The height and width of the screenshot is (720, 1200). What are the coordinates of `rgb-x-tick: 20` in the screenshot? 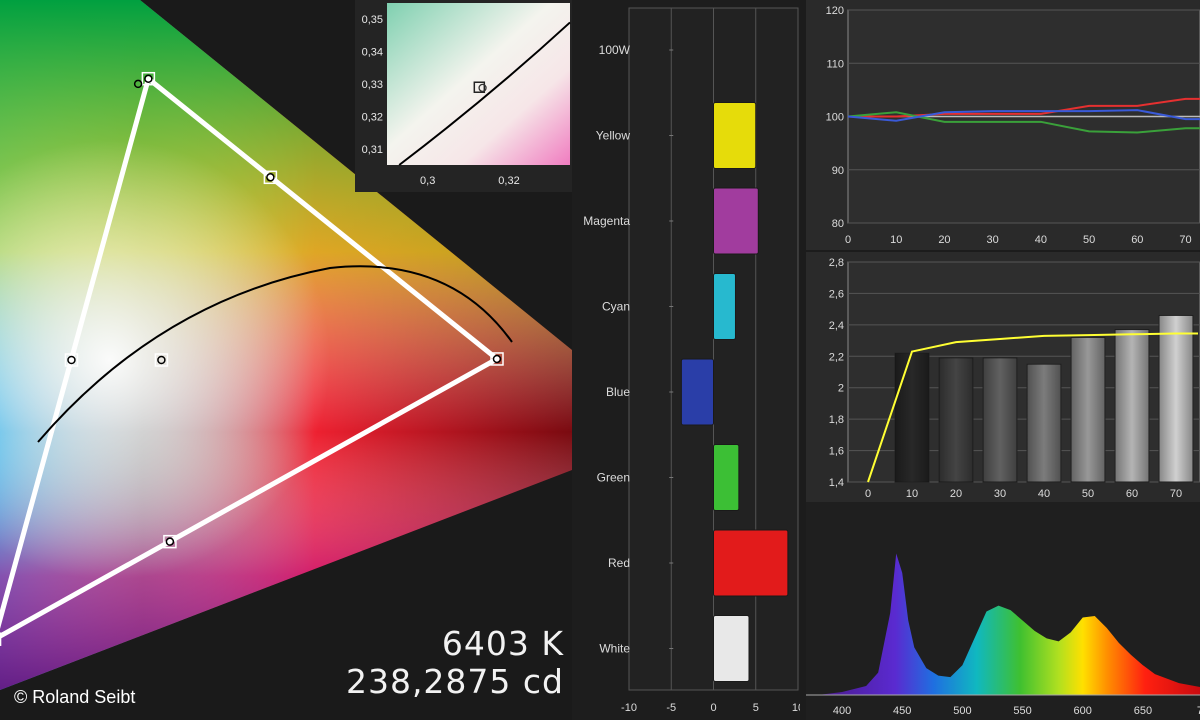 It's located at (944, 240).